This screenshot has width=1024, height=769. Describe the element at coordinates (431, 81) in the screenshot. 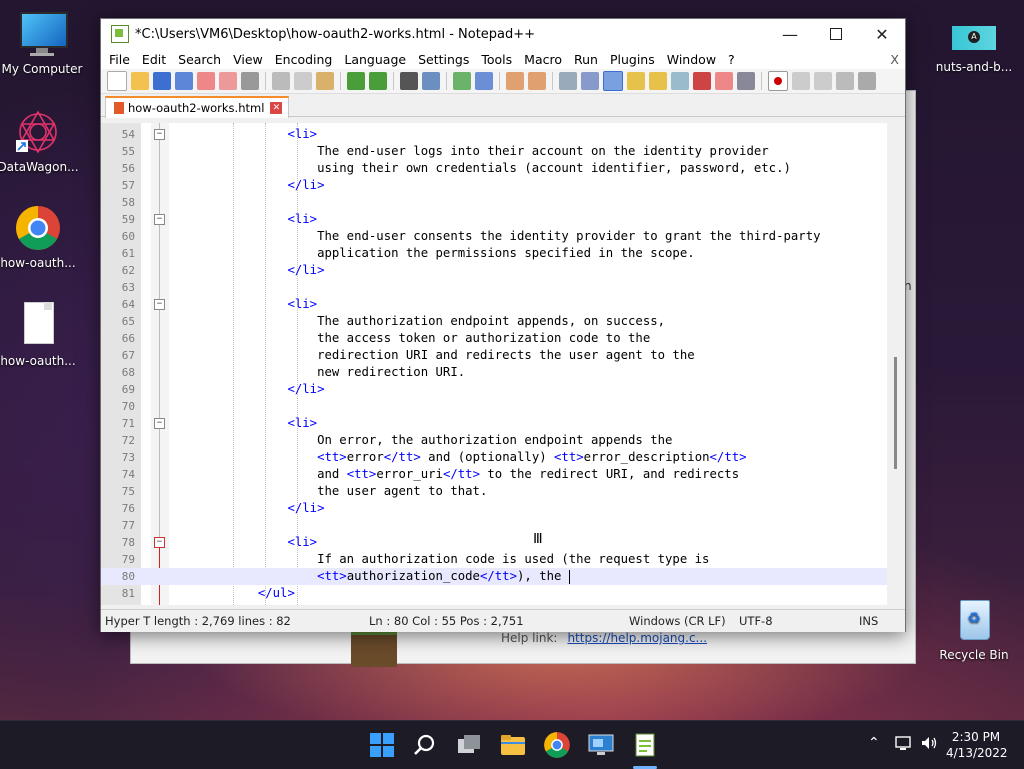

I see `replace-icon` at that location.